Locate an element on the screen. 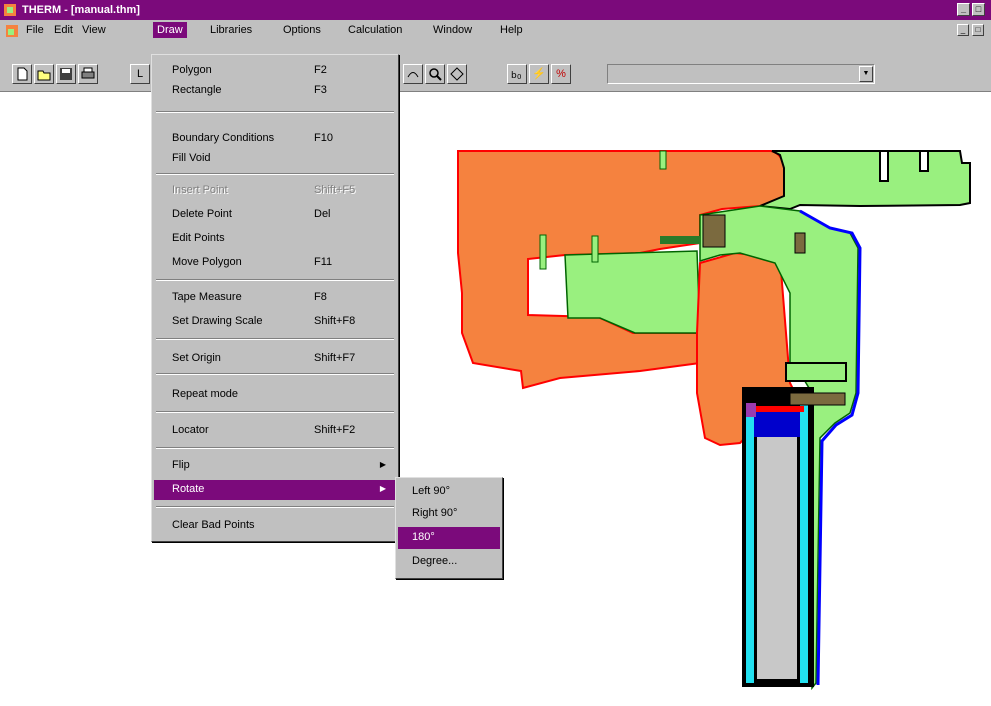 The width and height of the screenshot is (991, 706). menu-options: Options is located at coordinates (302, 30).